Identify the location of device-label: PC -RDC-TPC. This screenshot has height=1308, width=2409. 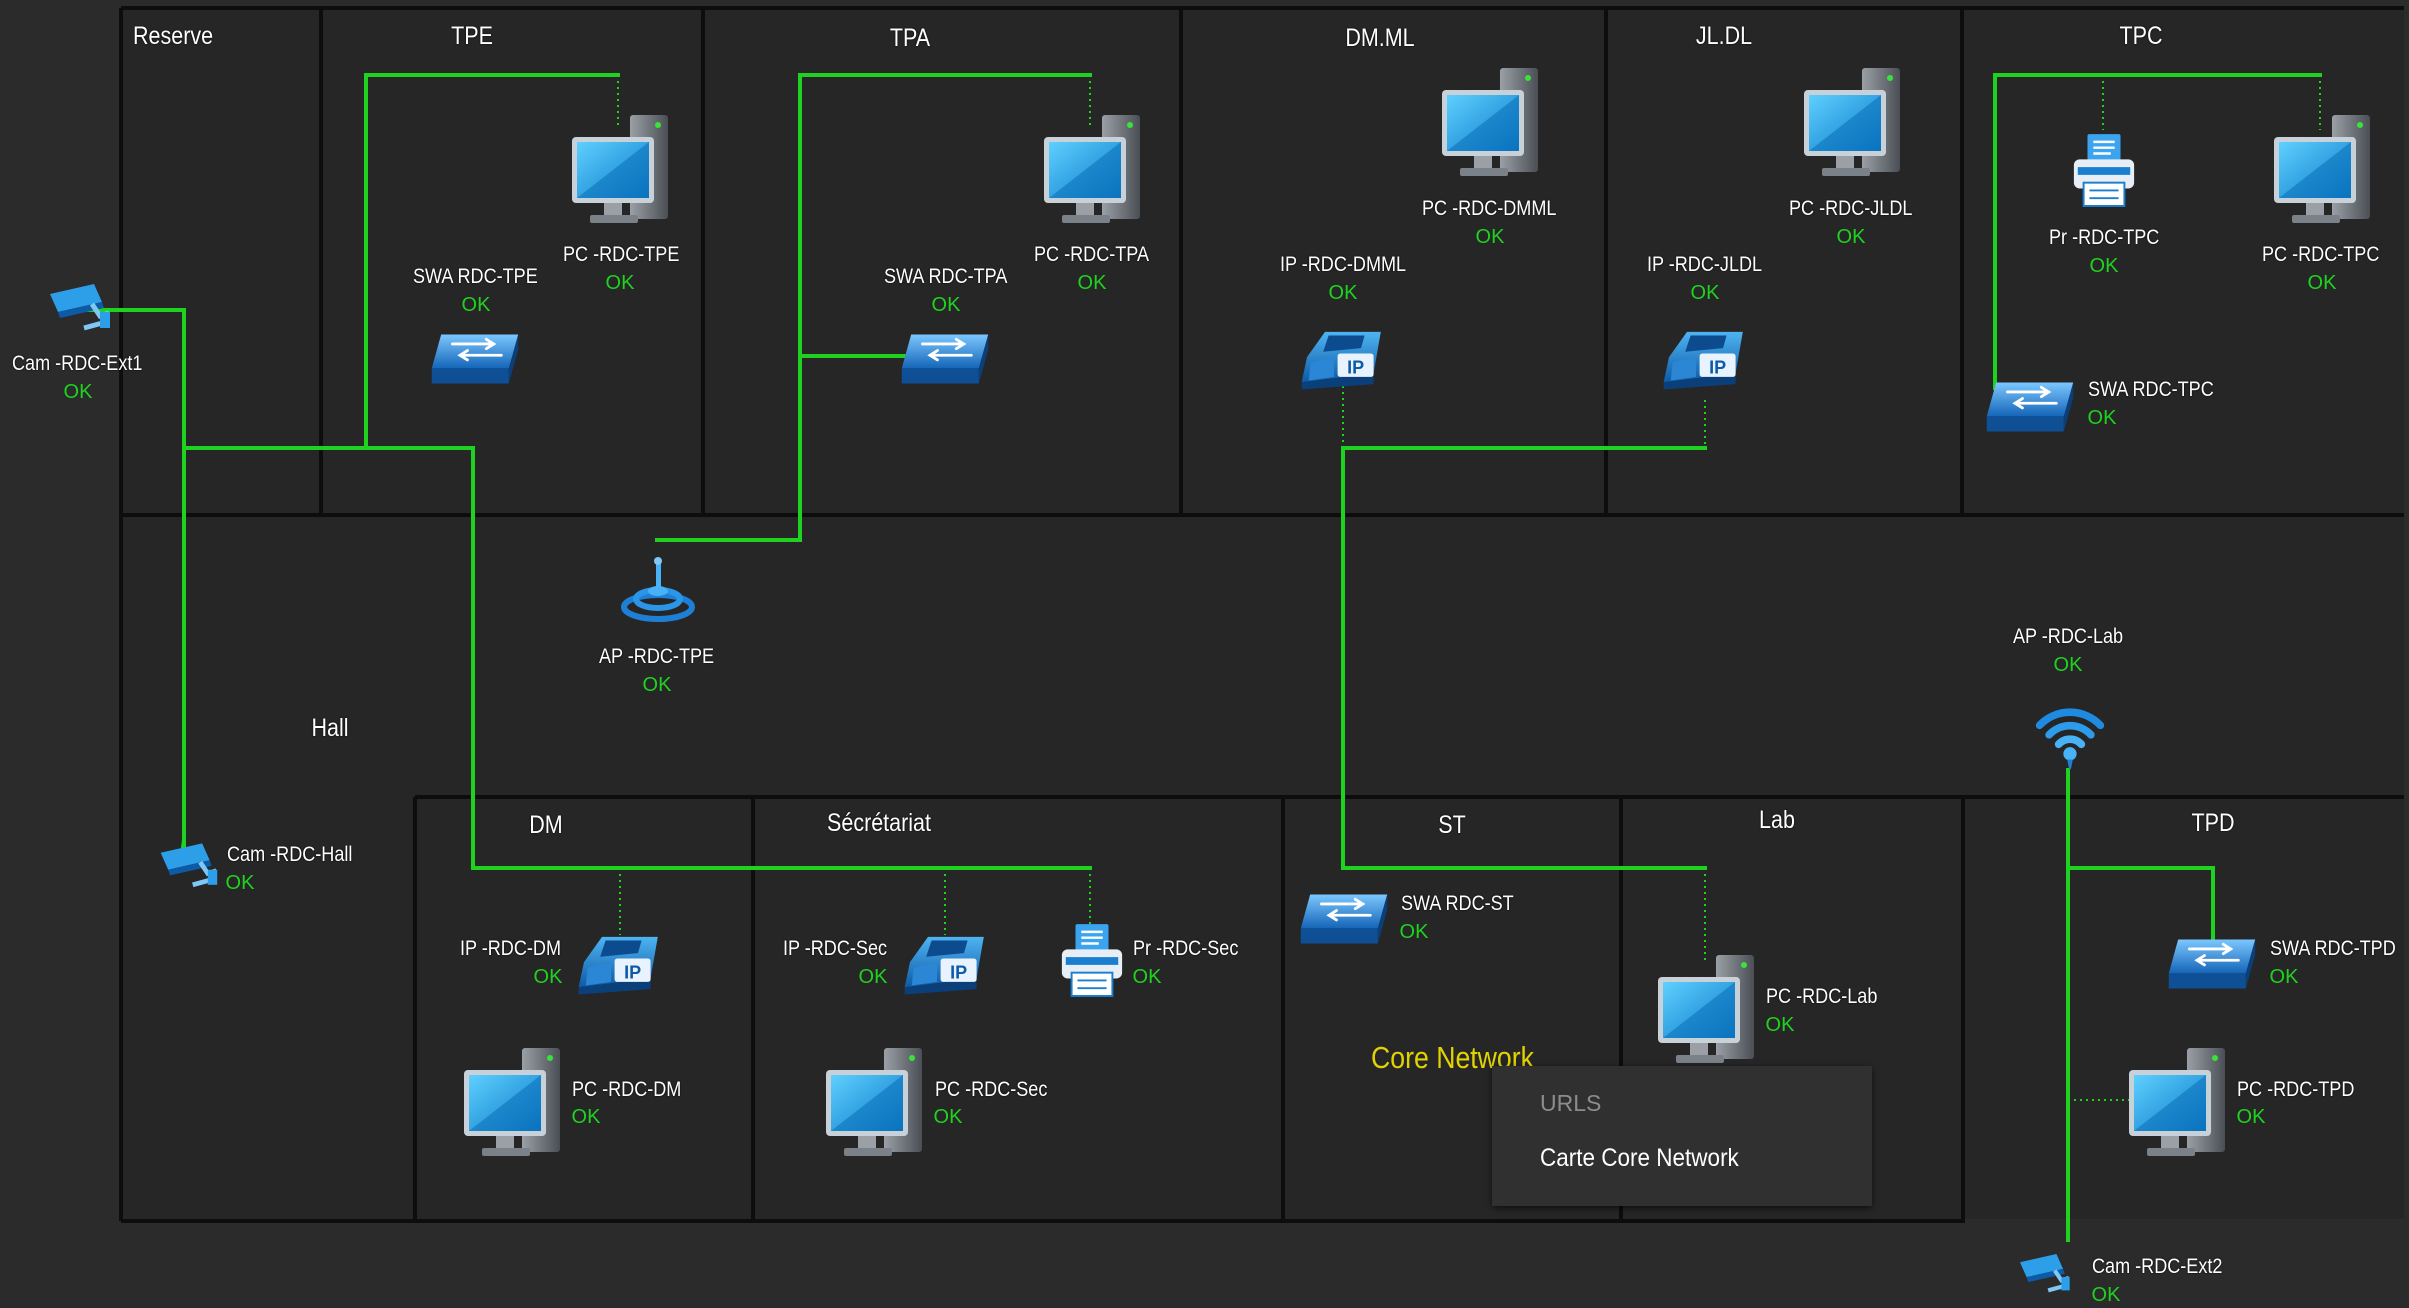
(2321, 254).